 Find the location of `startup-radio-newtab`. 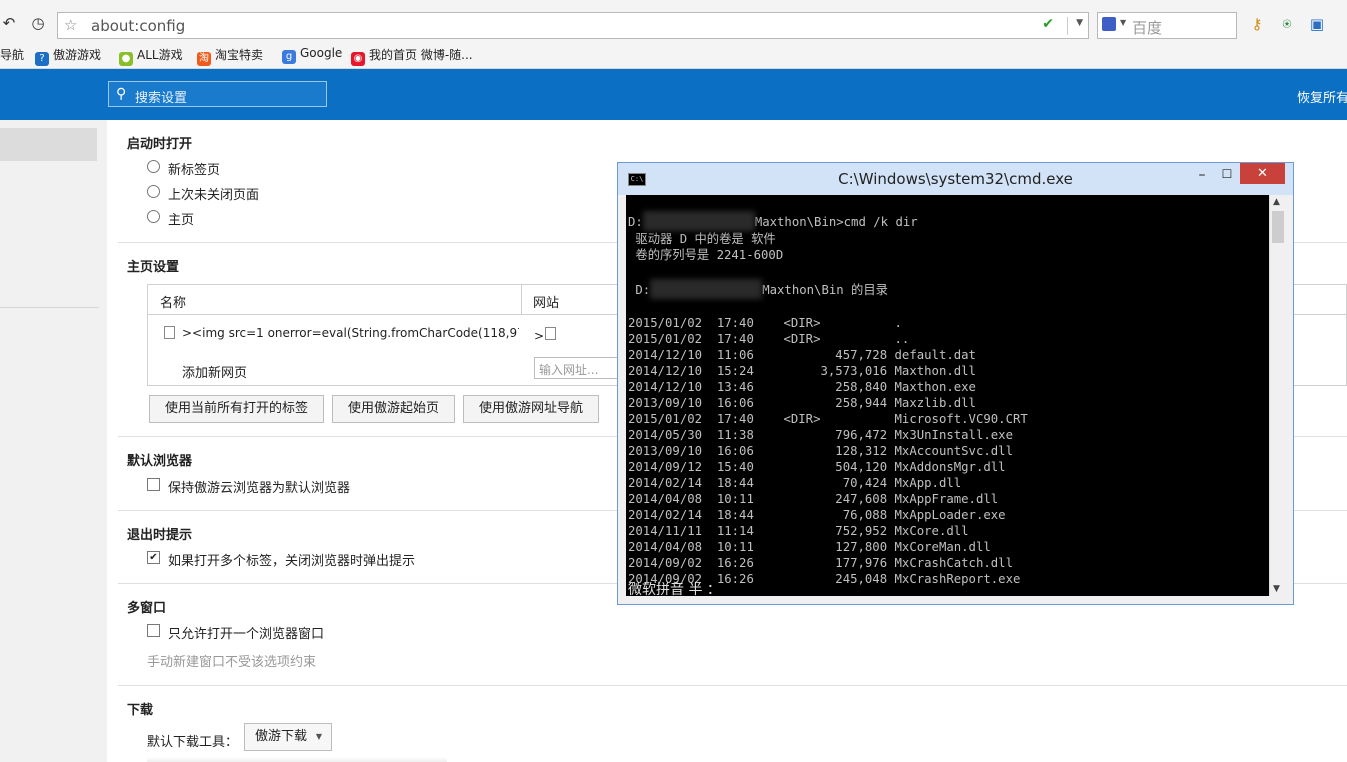

startup-radio-newtab is located at coordinates (153, 166).